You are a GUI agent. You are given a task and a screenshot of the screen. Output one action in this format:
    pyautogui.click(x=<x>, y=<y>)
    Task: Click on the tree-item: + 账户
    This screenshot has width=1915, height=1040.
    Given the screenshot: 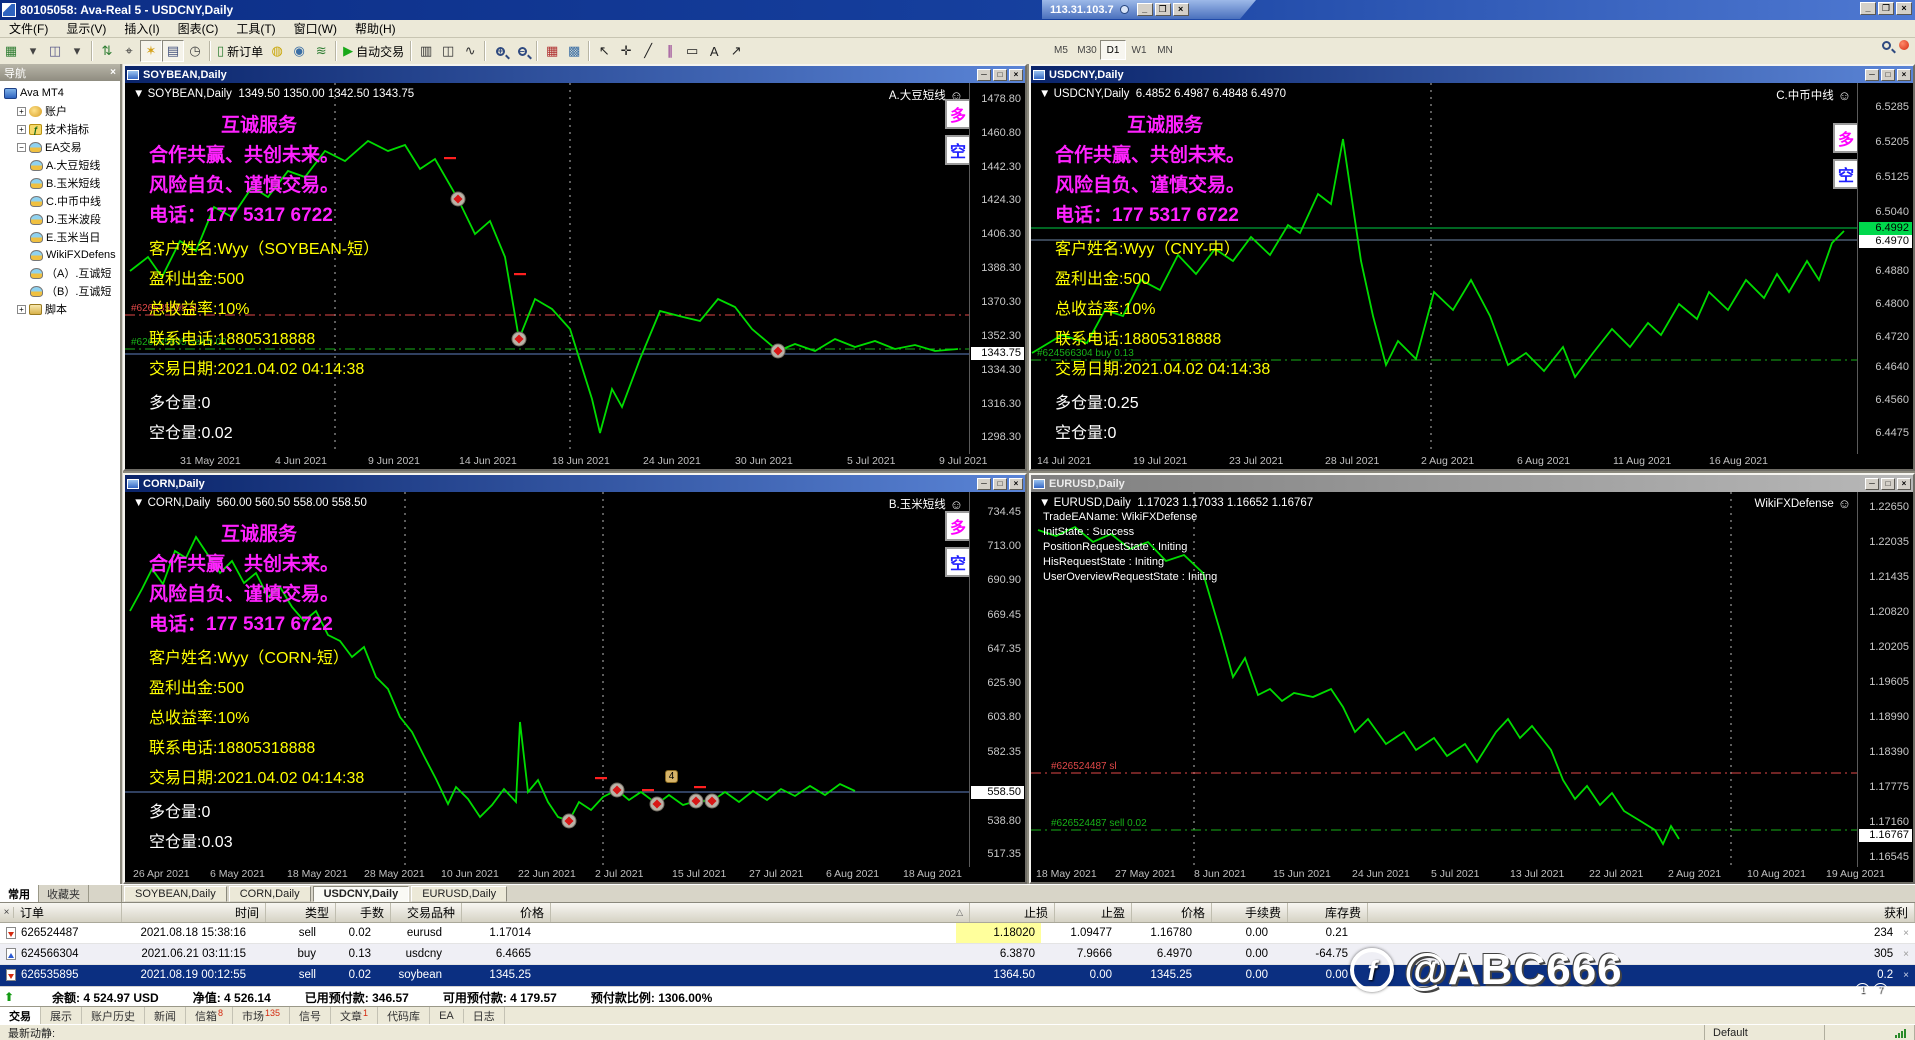 What is the action you would take?
    pyautogui.click(x=60, y=111)
    